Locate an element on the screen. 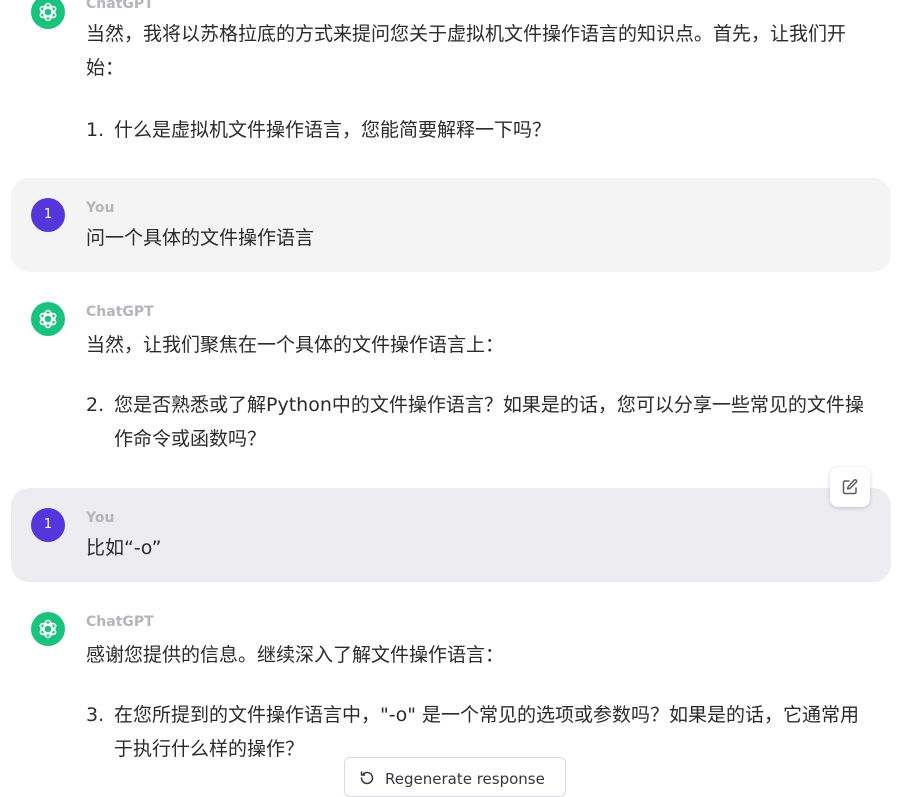  user-message: 1 You 问一个具体的文件操作语言 is located at coordinates (451, 225).